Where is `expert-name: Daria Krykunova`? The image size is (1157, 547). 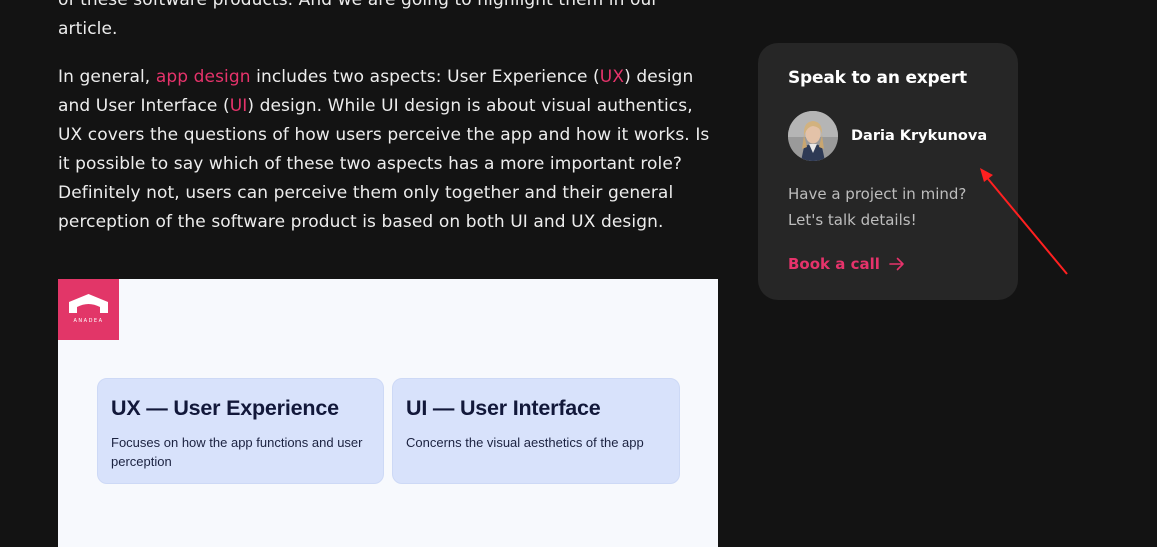
expert-name: Daria Krykunova is located at coordinates (919, 136).